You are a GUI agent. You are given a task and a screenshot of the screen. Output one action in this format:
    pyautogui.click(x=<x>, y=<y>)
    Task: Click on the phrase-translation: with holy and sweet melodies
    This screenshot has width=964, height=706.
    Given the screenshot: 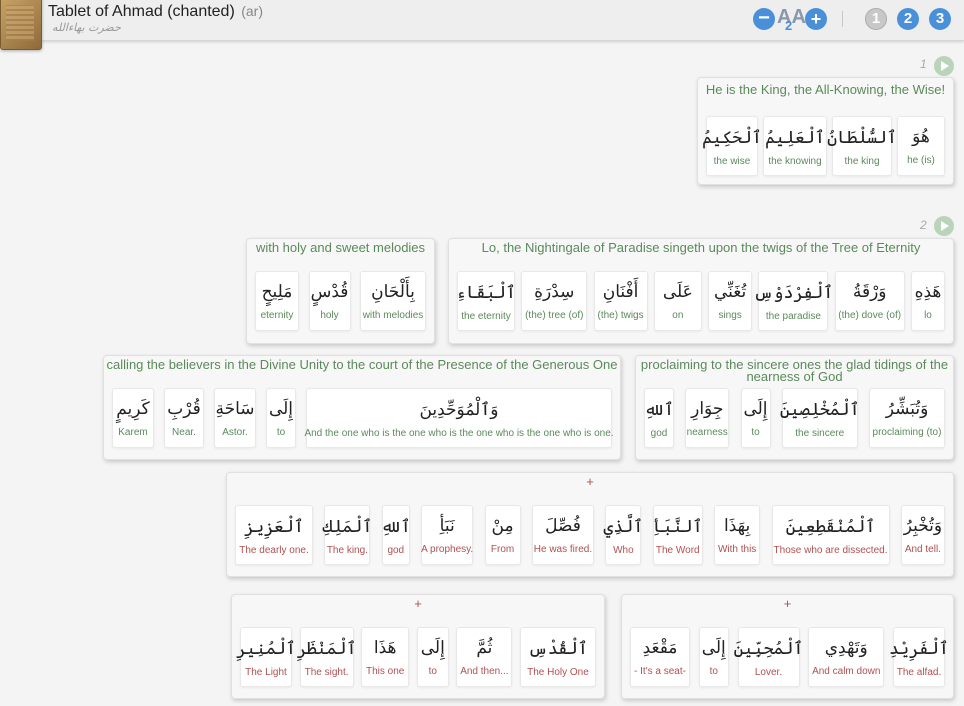 What is the action you would take?
    pyautogui.click(x=340, y=247)
    